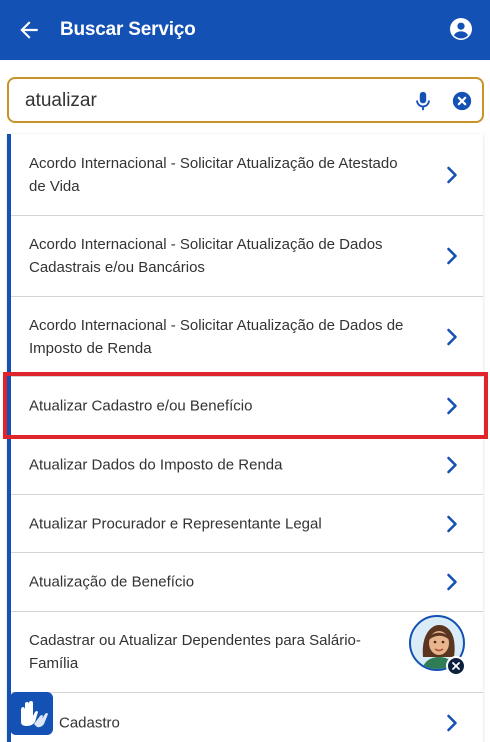 The height and width of the screenshot is (742, 490). I want to click on list-item: Cadastro, so click(247, 717).